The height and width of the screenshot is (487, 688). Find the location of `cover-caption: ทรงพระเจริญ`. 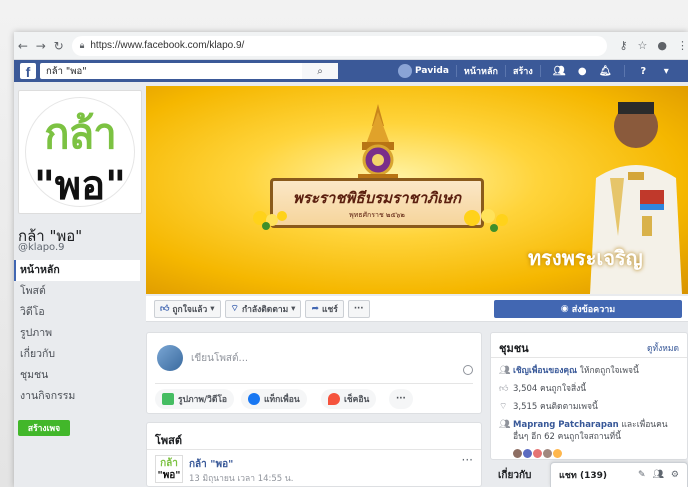

cover-caption: ทรงพระเจริญ is located at coordinates (585, 258).